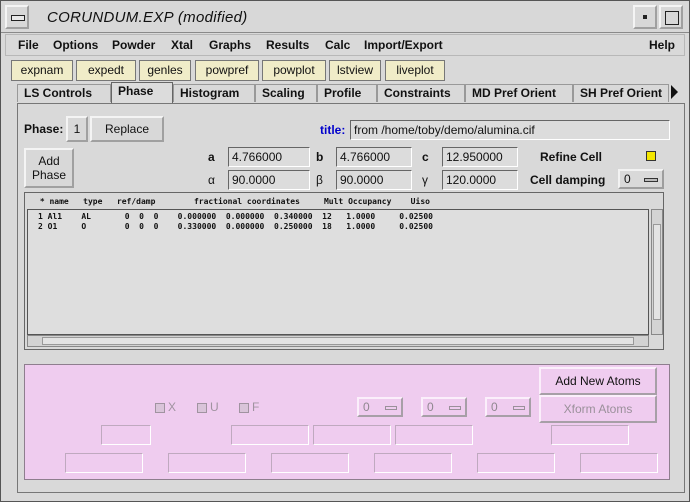 The width and height of the screenshot is (690, 502). I want to click on expnam-button: expnam, so click(42, 70).